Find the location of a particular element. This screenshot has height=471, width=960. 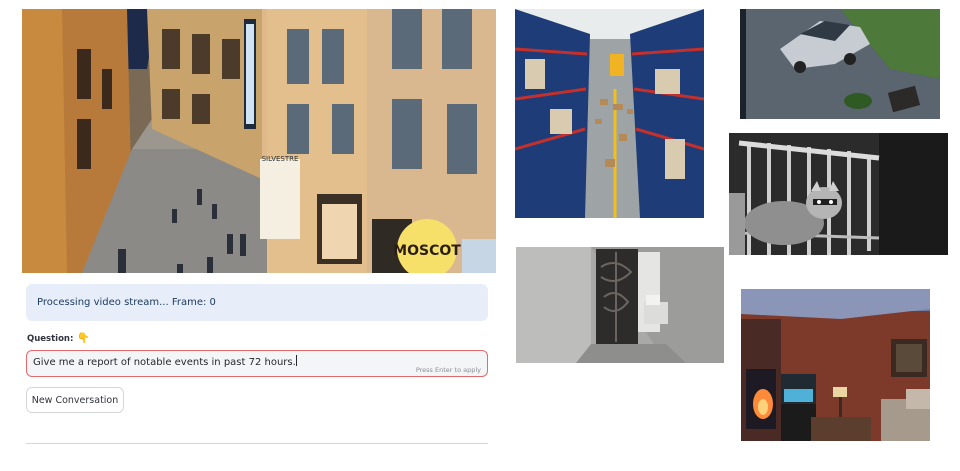

processing-status-alert: Processing video stream... Frame: 0 is located at coordinates (257, 302).